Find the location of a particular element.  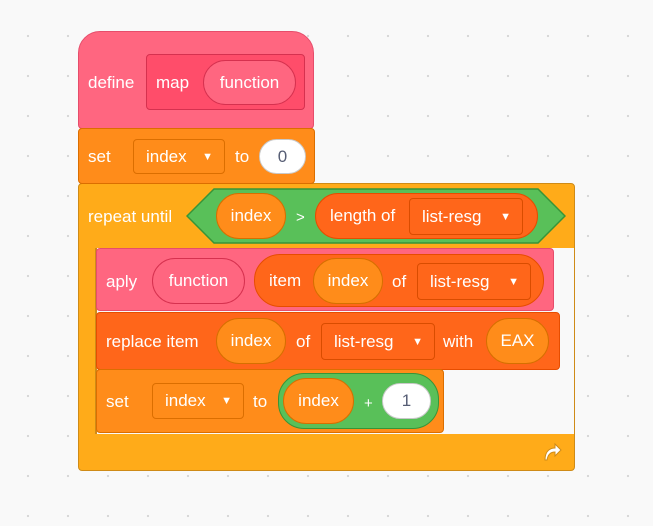

define-keyword: define is located at coordinates (111, 82).